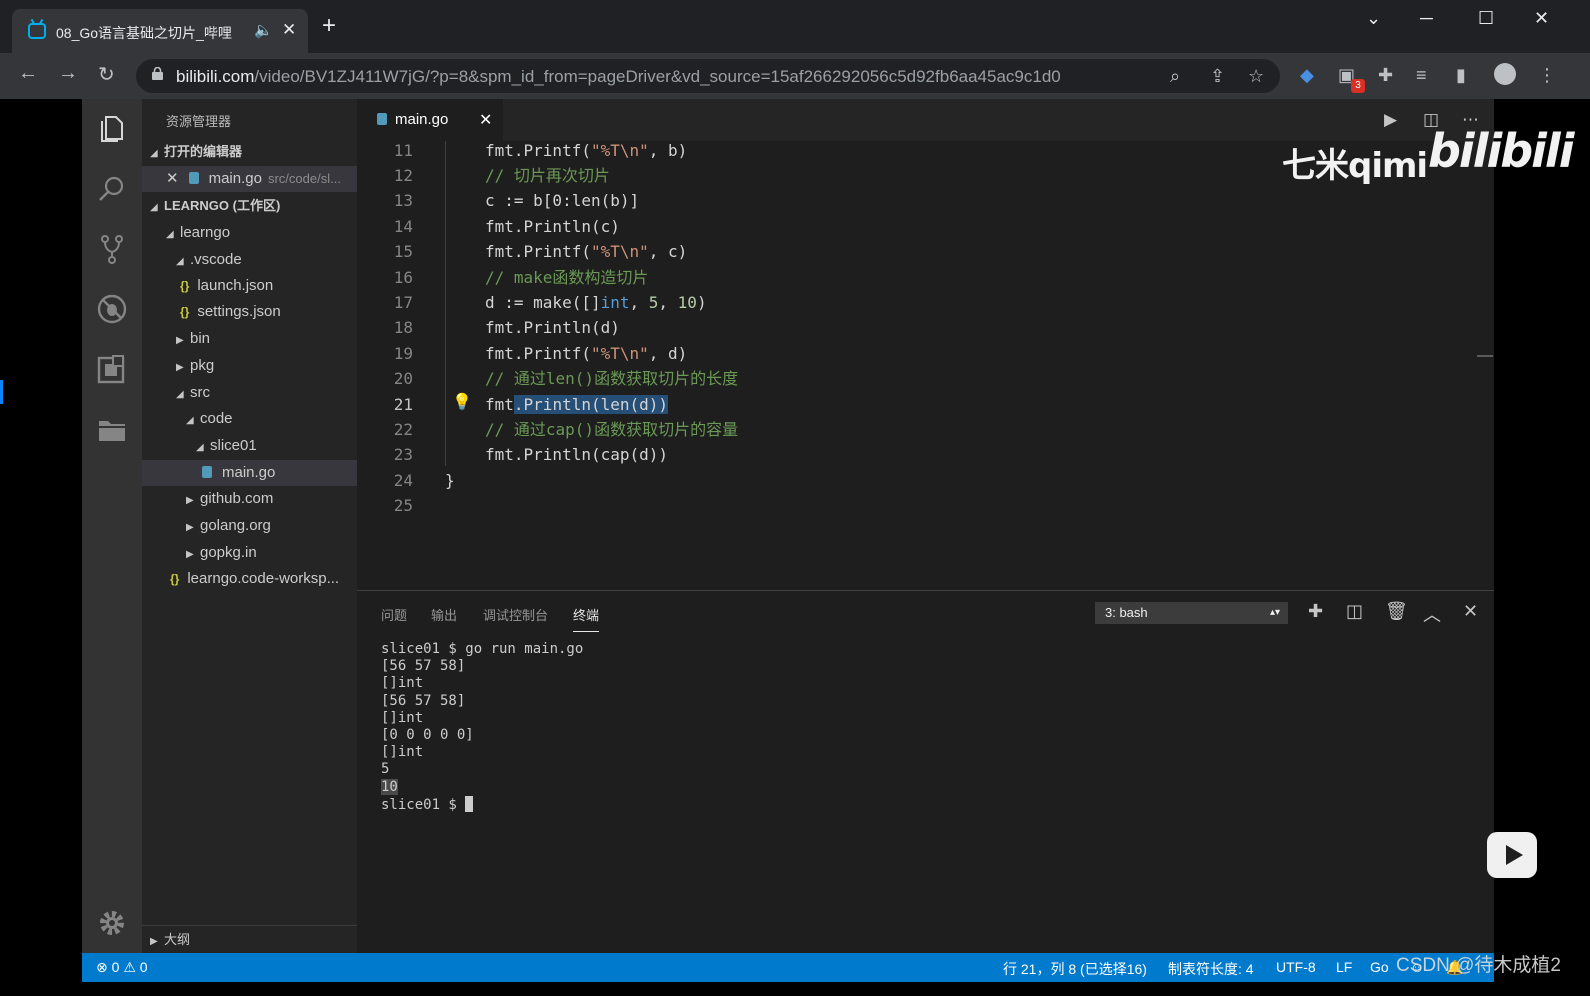  What do you see at coordinates (1505, 74) in the screenshot?
I see `profile-avatar` at bounding box center [1505, 74].